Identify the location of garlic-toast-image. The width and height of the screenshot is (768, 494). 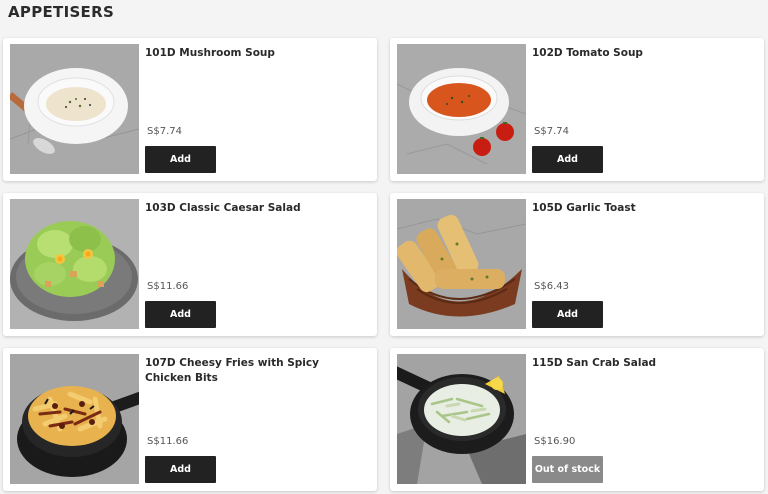
(461, 264).